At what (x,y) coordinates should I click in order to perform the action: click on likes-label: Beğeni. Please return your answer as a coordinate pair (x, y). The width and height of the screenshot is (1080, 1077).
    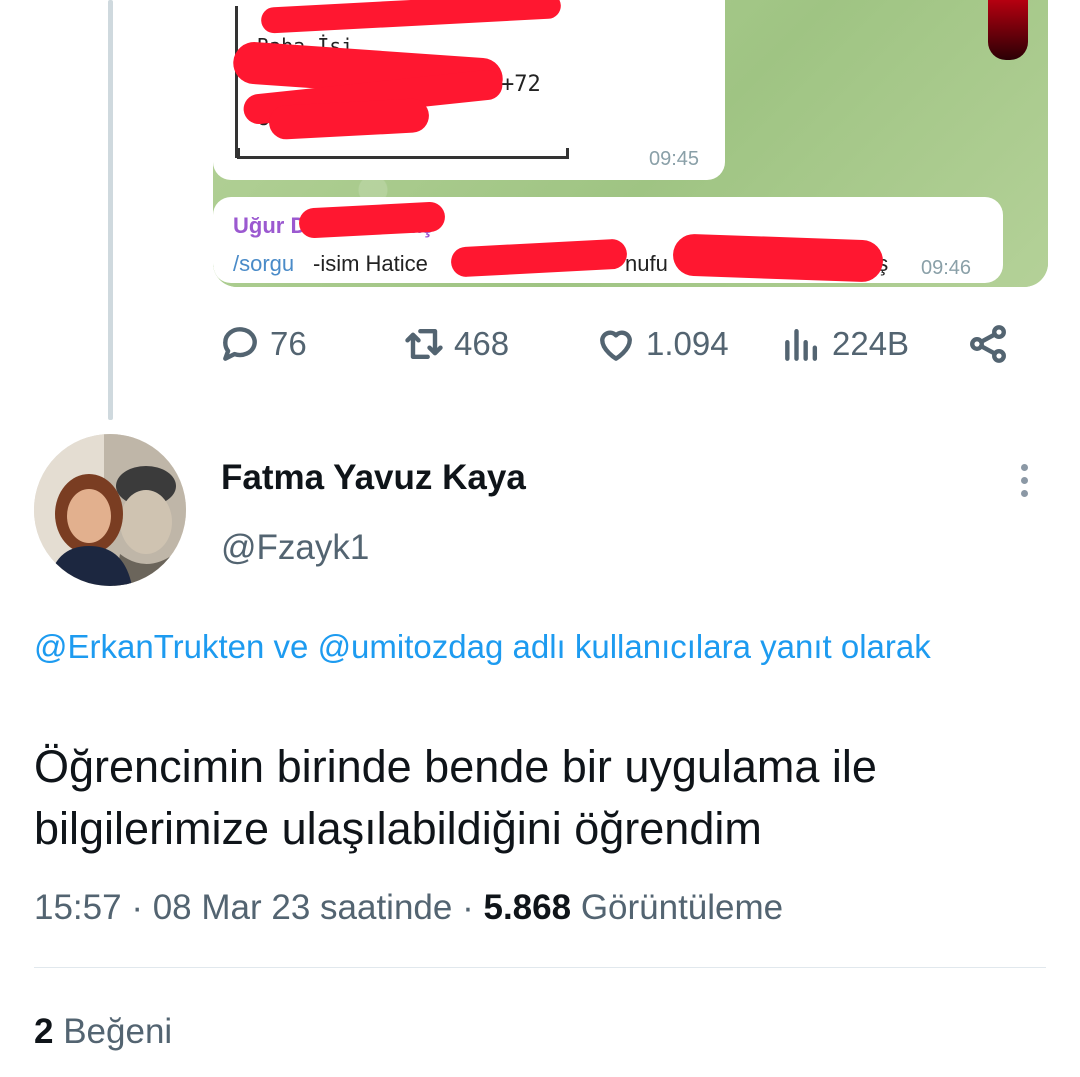
    Looking at the image, I should click on (118, 1031).